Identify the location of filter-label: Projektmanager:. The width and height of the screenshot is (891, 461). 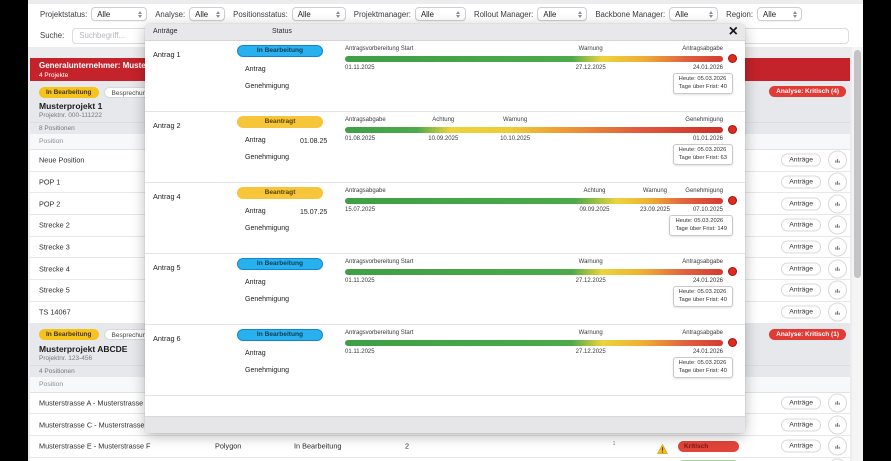
(382, 14).